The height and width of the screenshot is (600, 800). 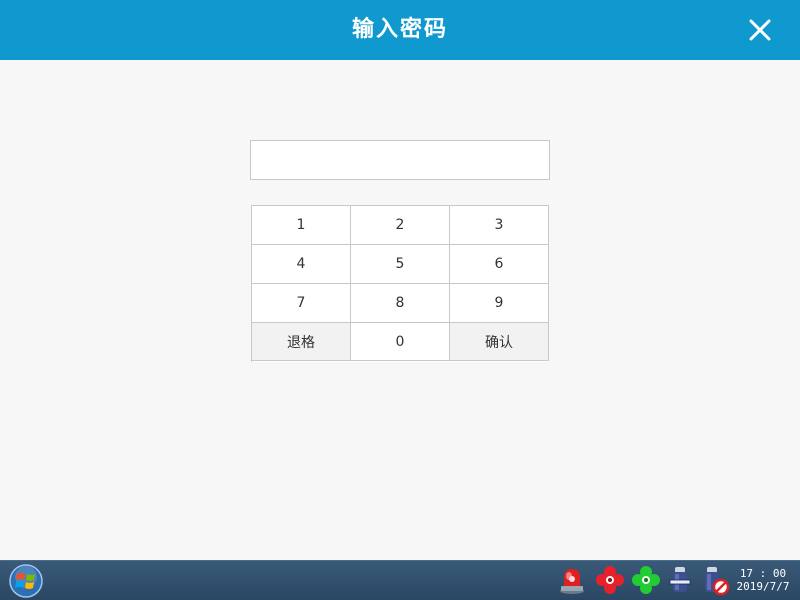 I want to click on backspace-button: 退格, so click(x=301, y=342).